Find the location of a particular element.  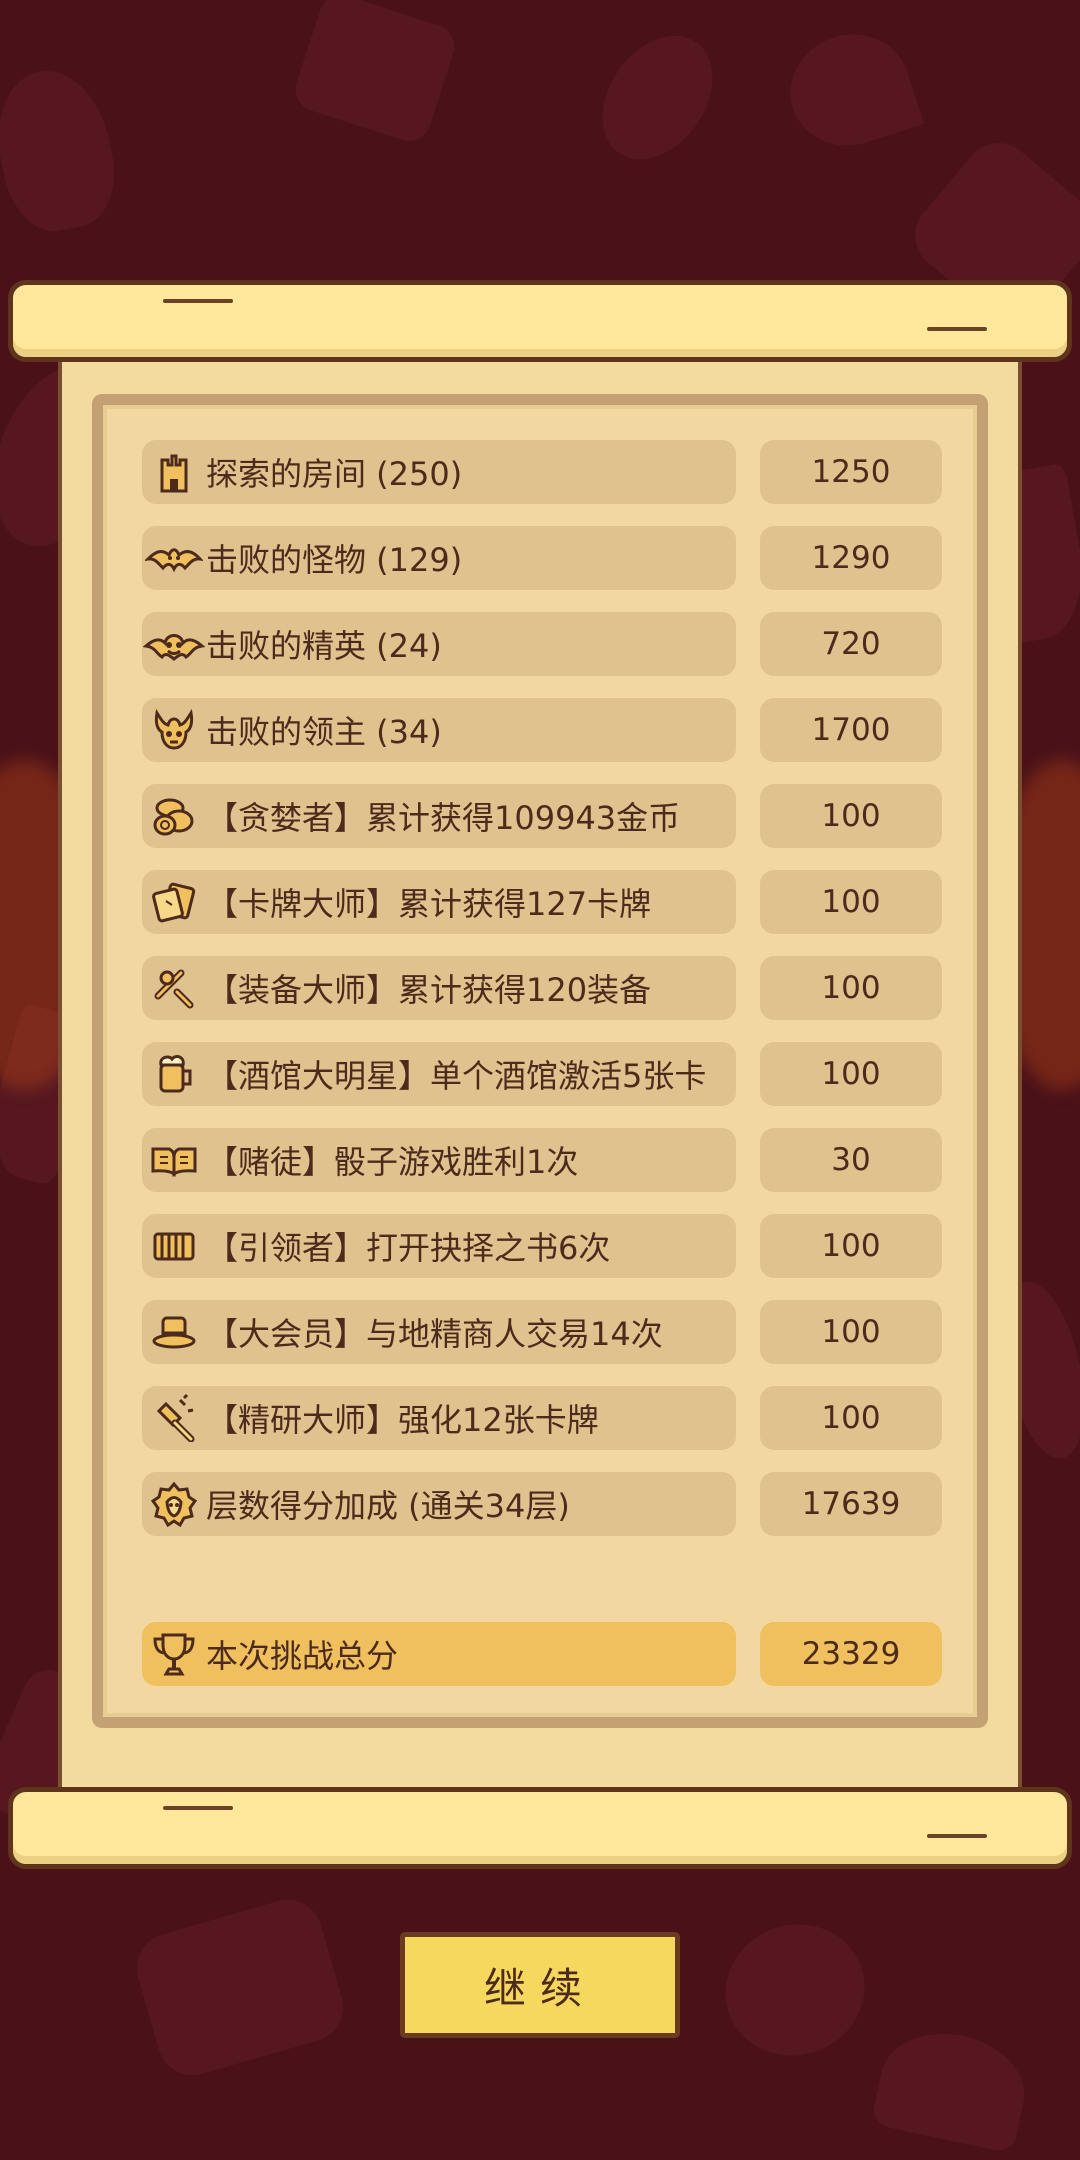

score-label-pill: 【精研大师】强化12张卡牌 is located at coordinates (439, 1418).